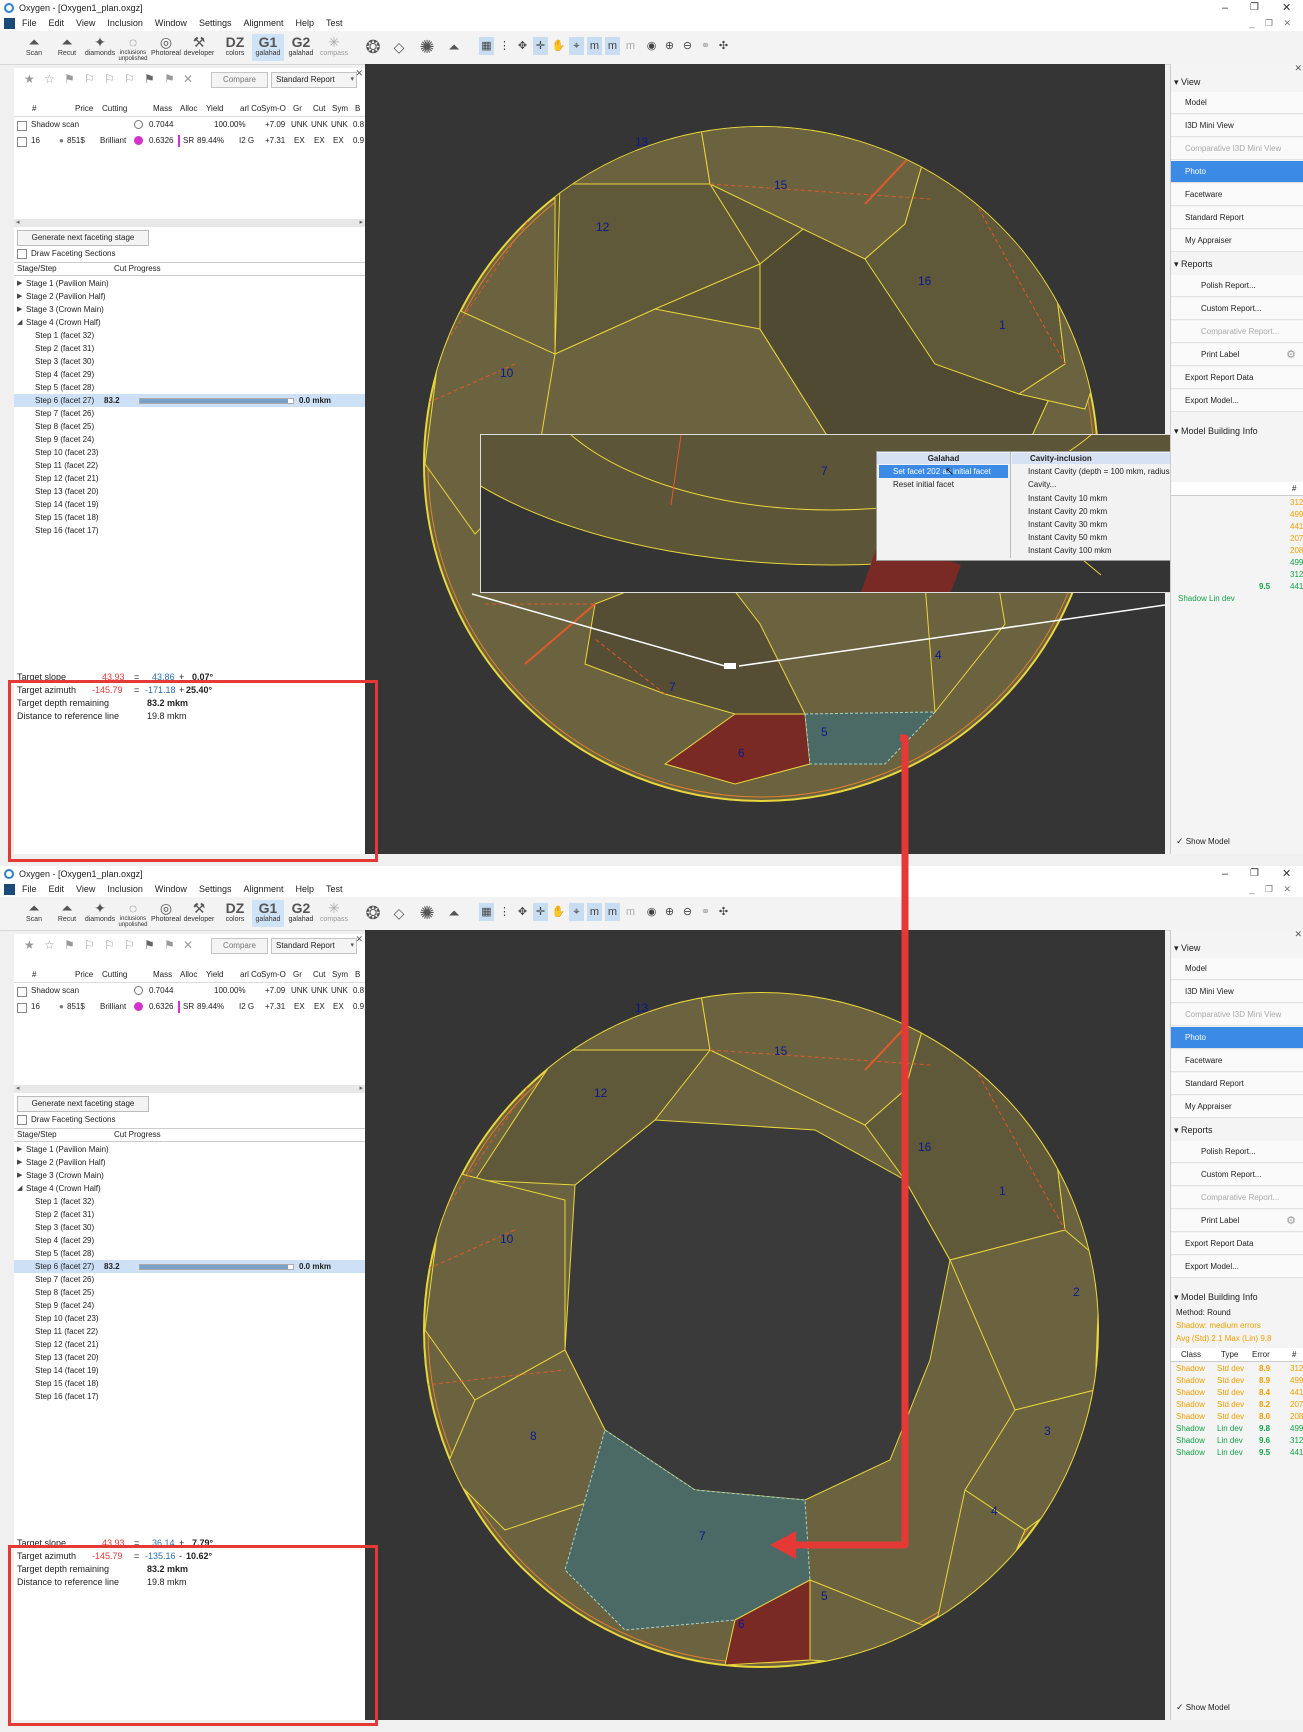  I want to click on view-facetware-item: Facetware, so click(1237, 1061).